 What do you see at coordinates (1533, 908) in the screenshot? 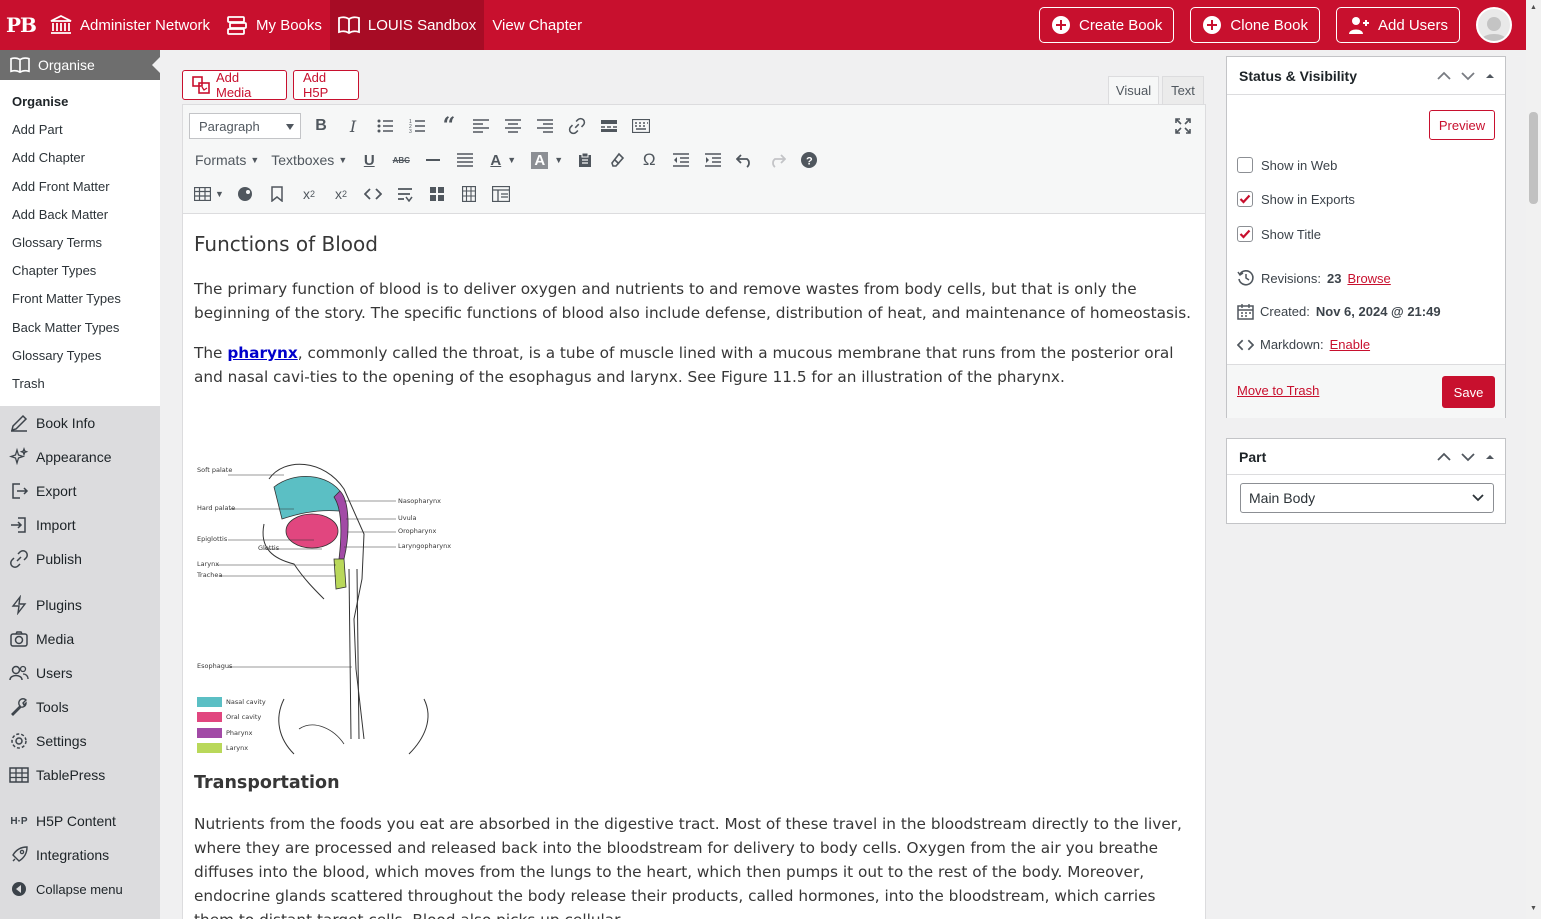
I see `scroll-down-arrow-icon: ▼` at bounding box center [1533, 908].